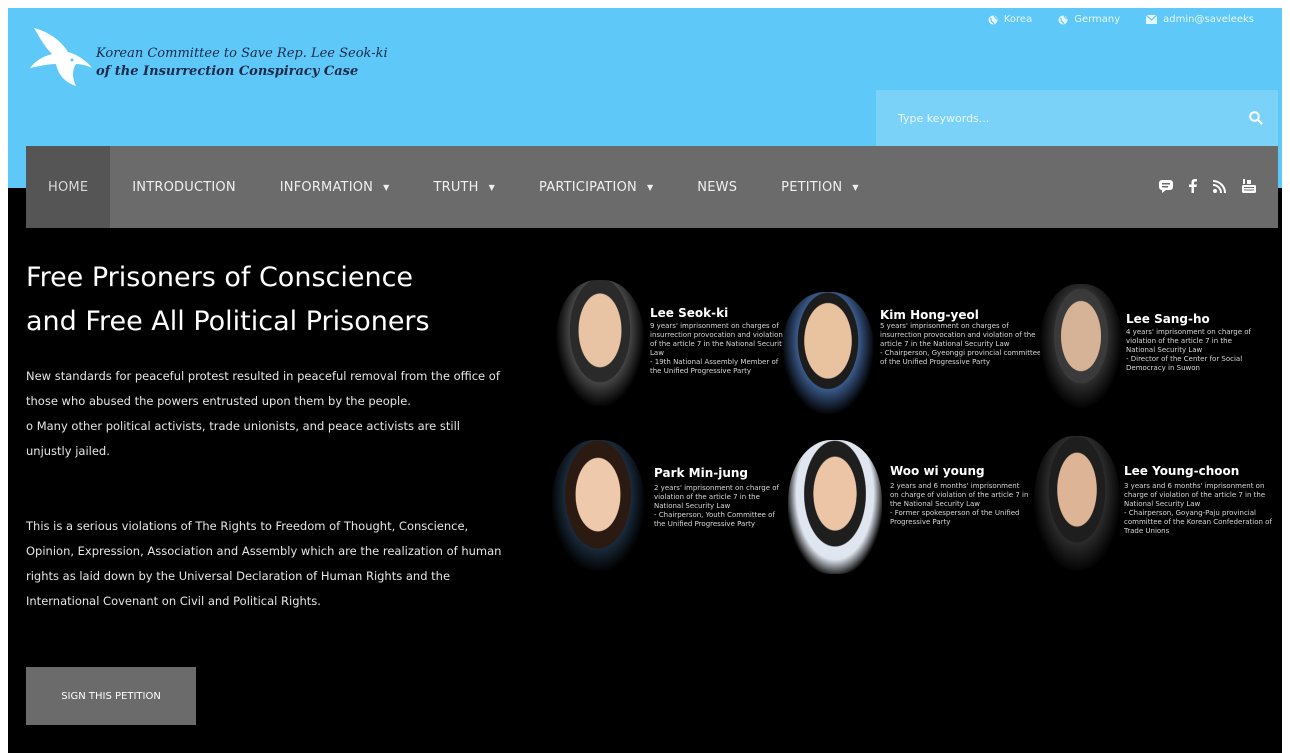 Image resolution: width=1290 pixels, height=753 pixels. I want to click on prisoner-name: Kim Hong-yeol, so click(929, 315).